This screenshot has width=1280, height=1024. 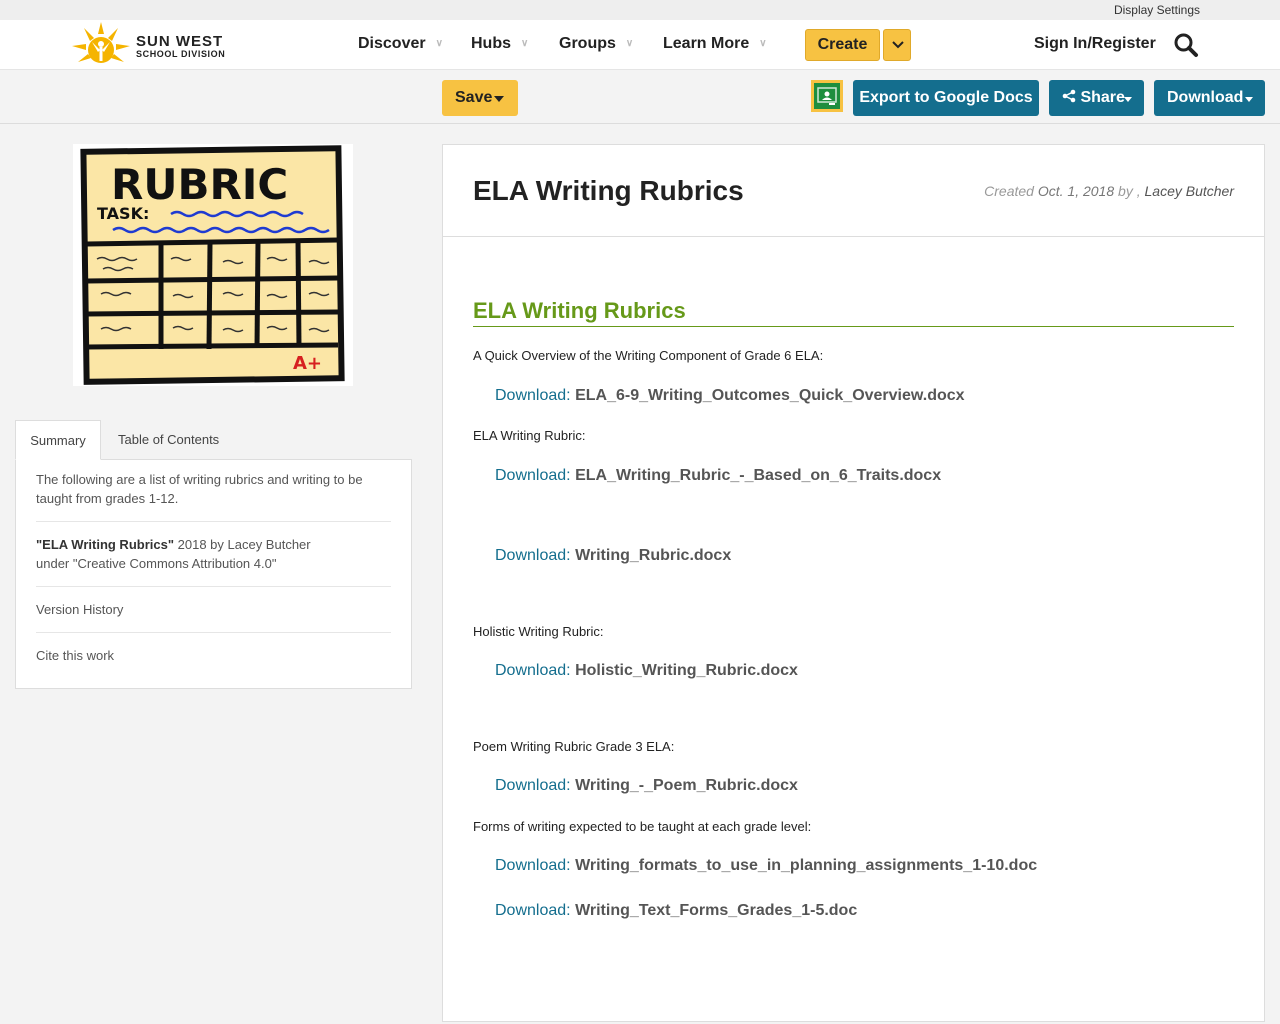 What do you see at coordinates (1095, 44) in the screenshot?
I see `sign-in-register-link: Sign In/Register` at bounding box center [1095, 44].